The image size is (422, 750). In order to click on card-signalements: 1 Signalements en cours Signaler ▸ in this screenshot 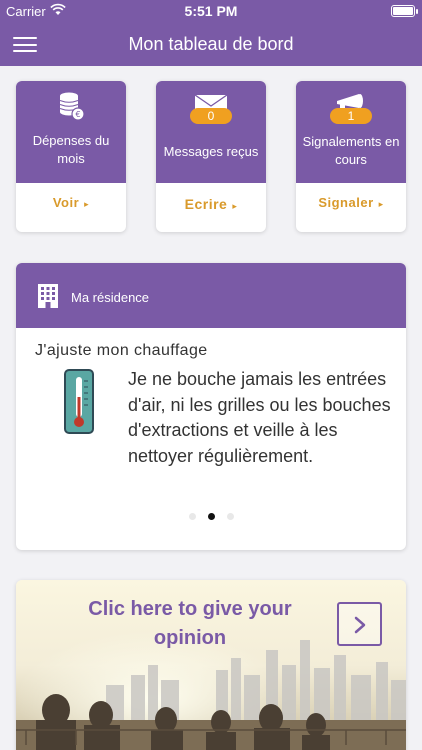, I will do `click(351, 156)`.